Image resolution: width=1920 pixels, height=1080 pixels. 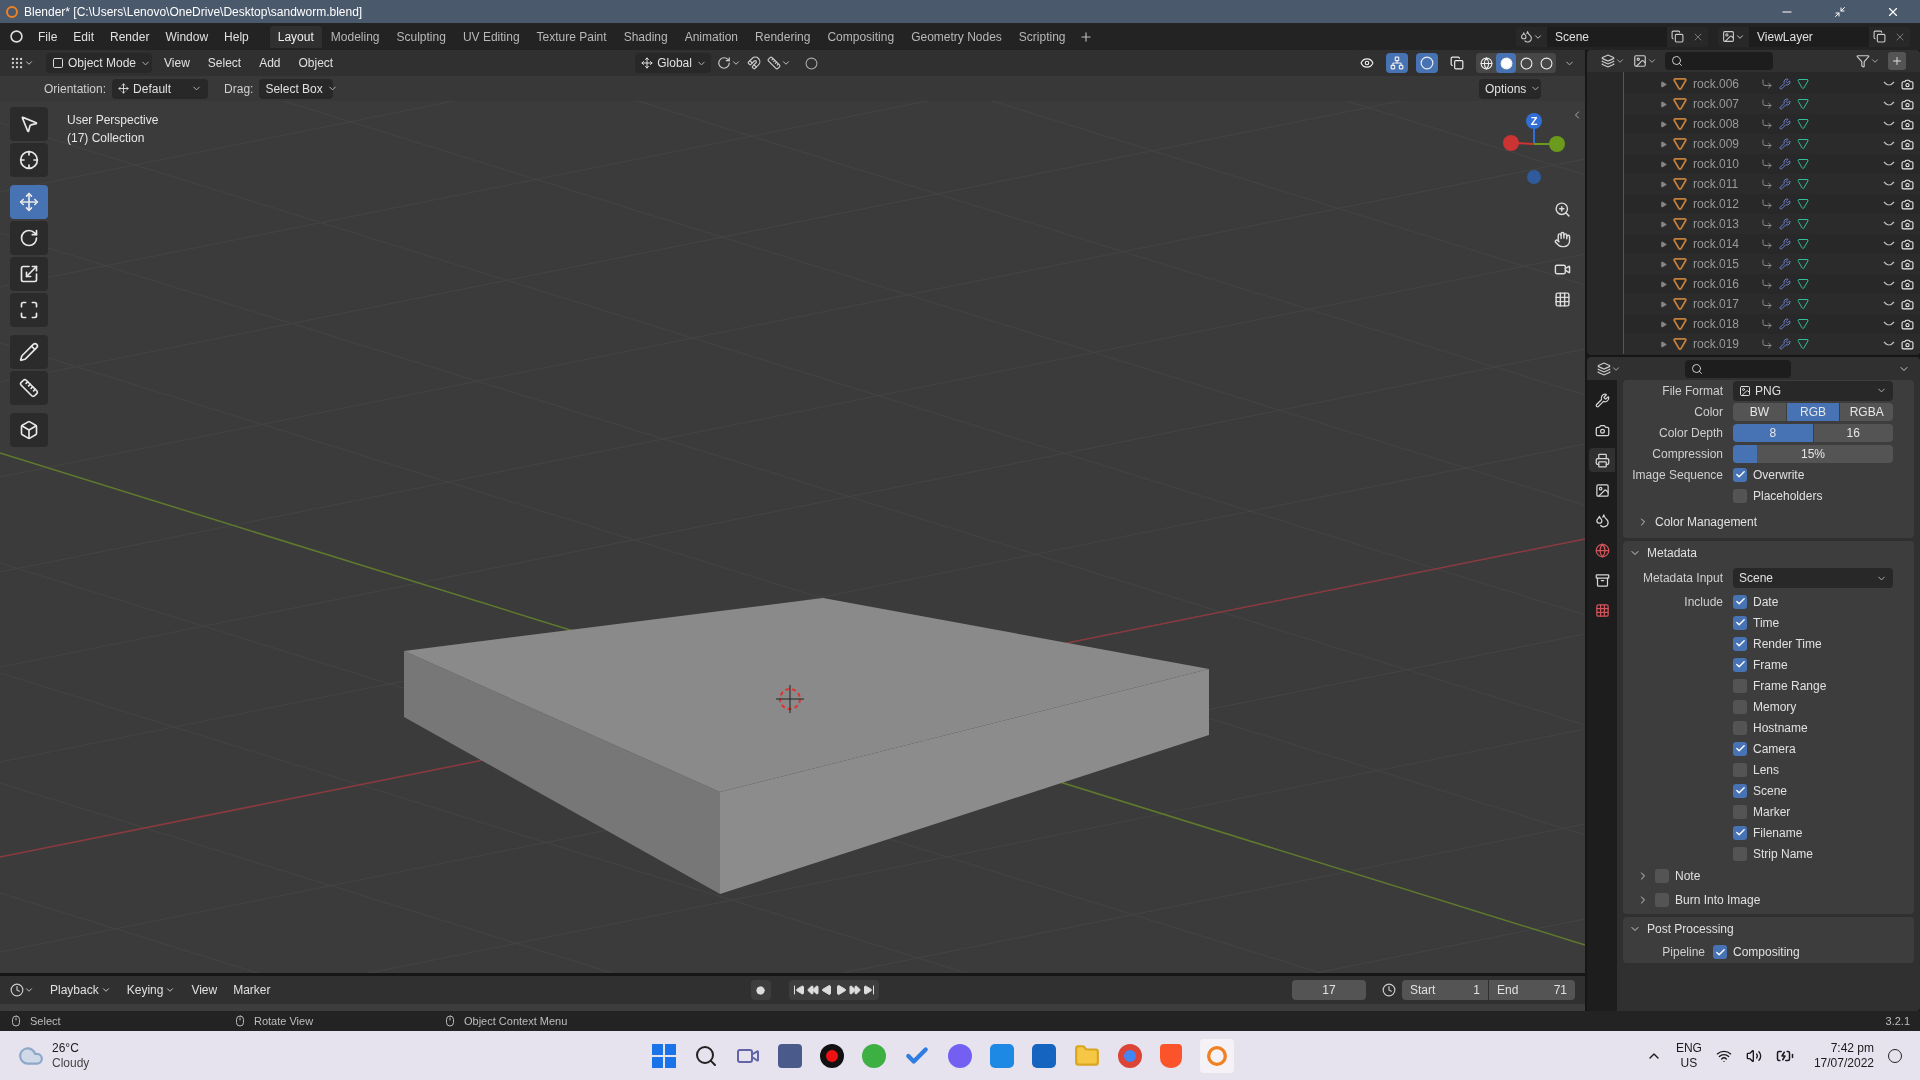 I want to click on view-layer-icon, so click(x=1728, y=36).